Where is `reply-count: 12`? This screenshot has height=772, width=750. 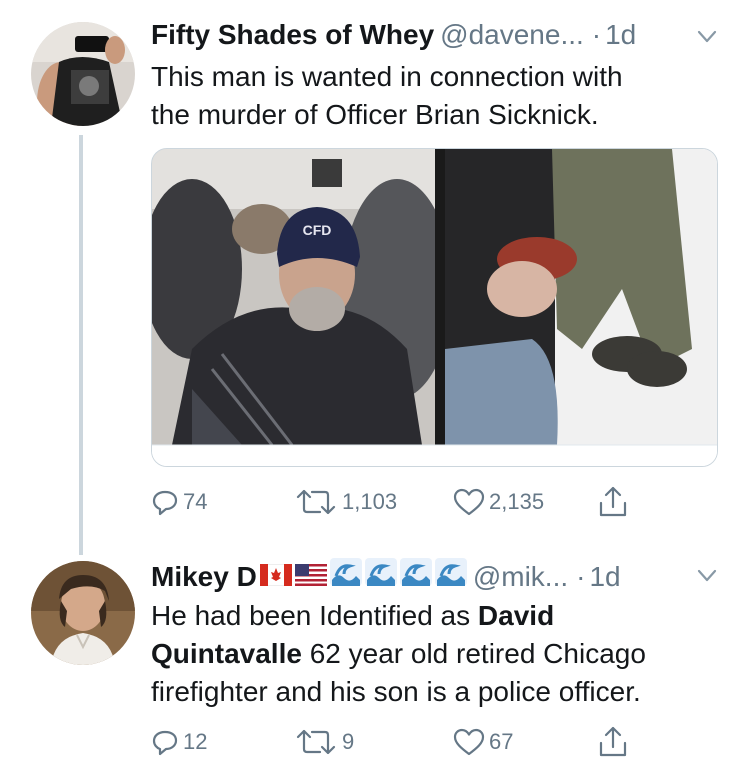
reply-count: 12 is located at coordinates (195, 741).